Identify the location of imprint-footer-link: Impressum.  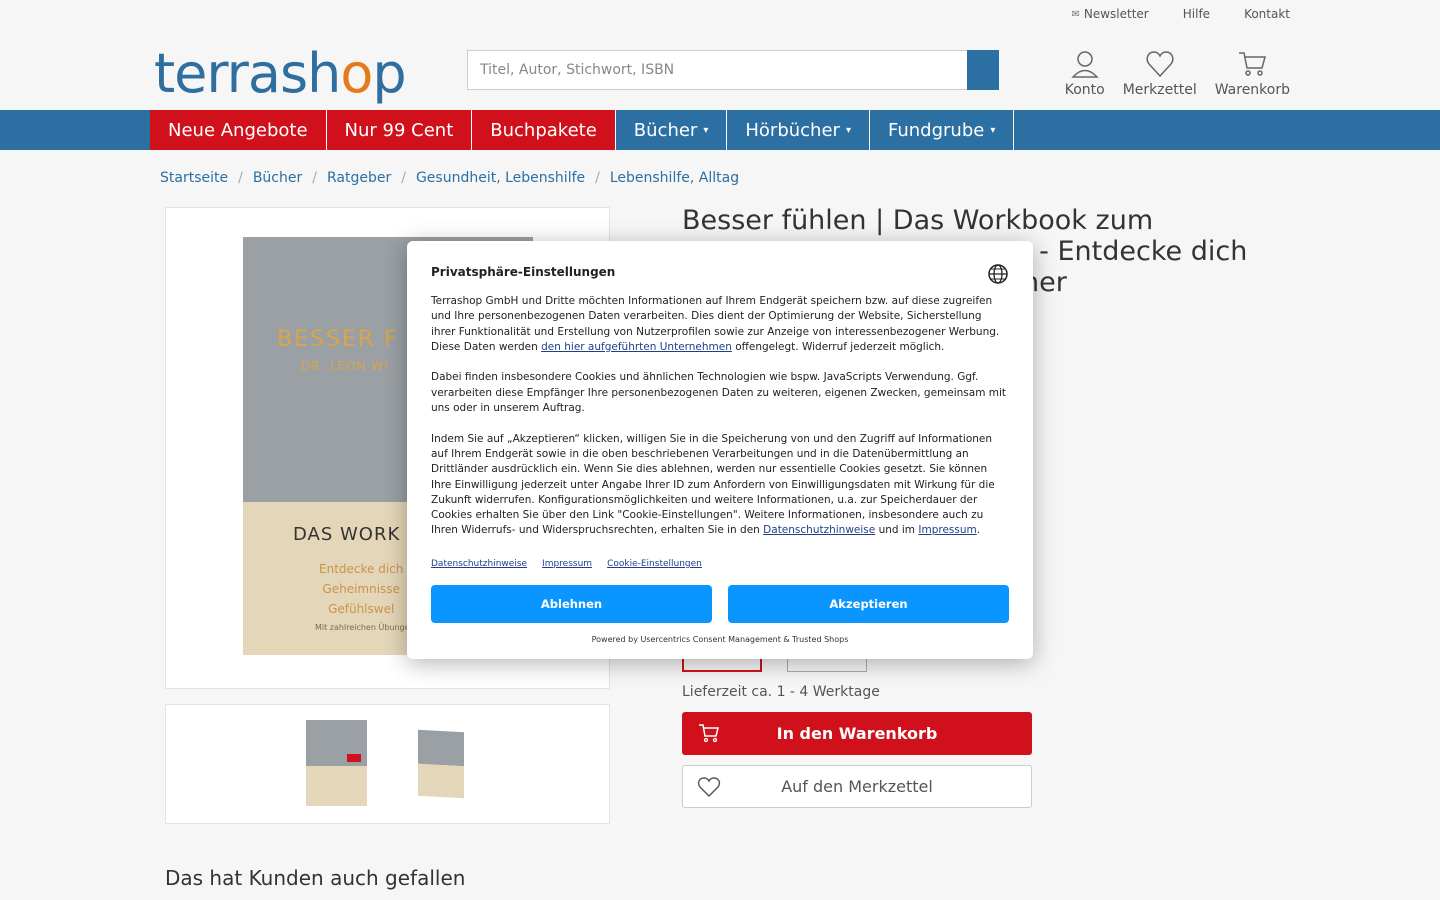
(567, 564).